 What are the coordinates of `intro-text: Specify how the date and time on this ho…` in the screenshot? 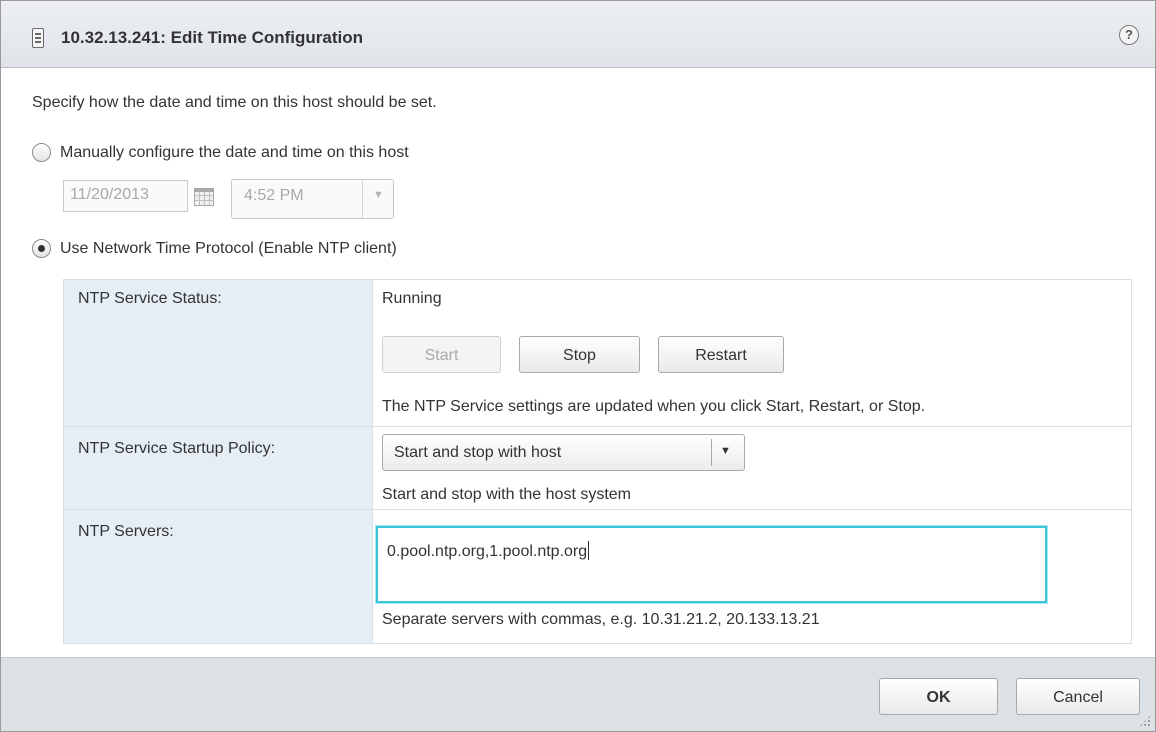 It's located at (234, 102).